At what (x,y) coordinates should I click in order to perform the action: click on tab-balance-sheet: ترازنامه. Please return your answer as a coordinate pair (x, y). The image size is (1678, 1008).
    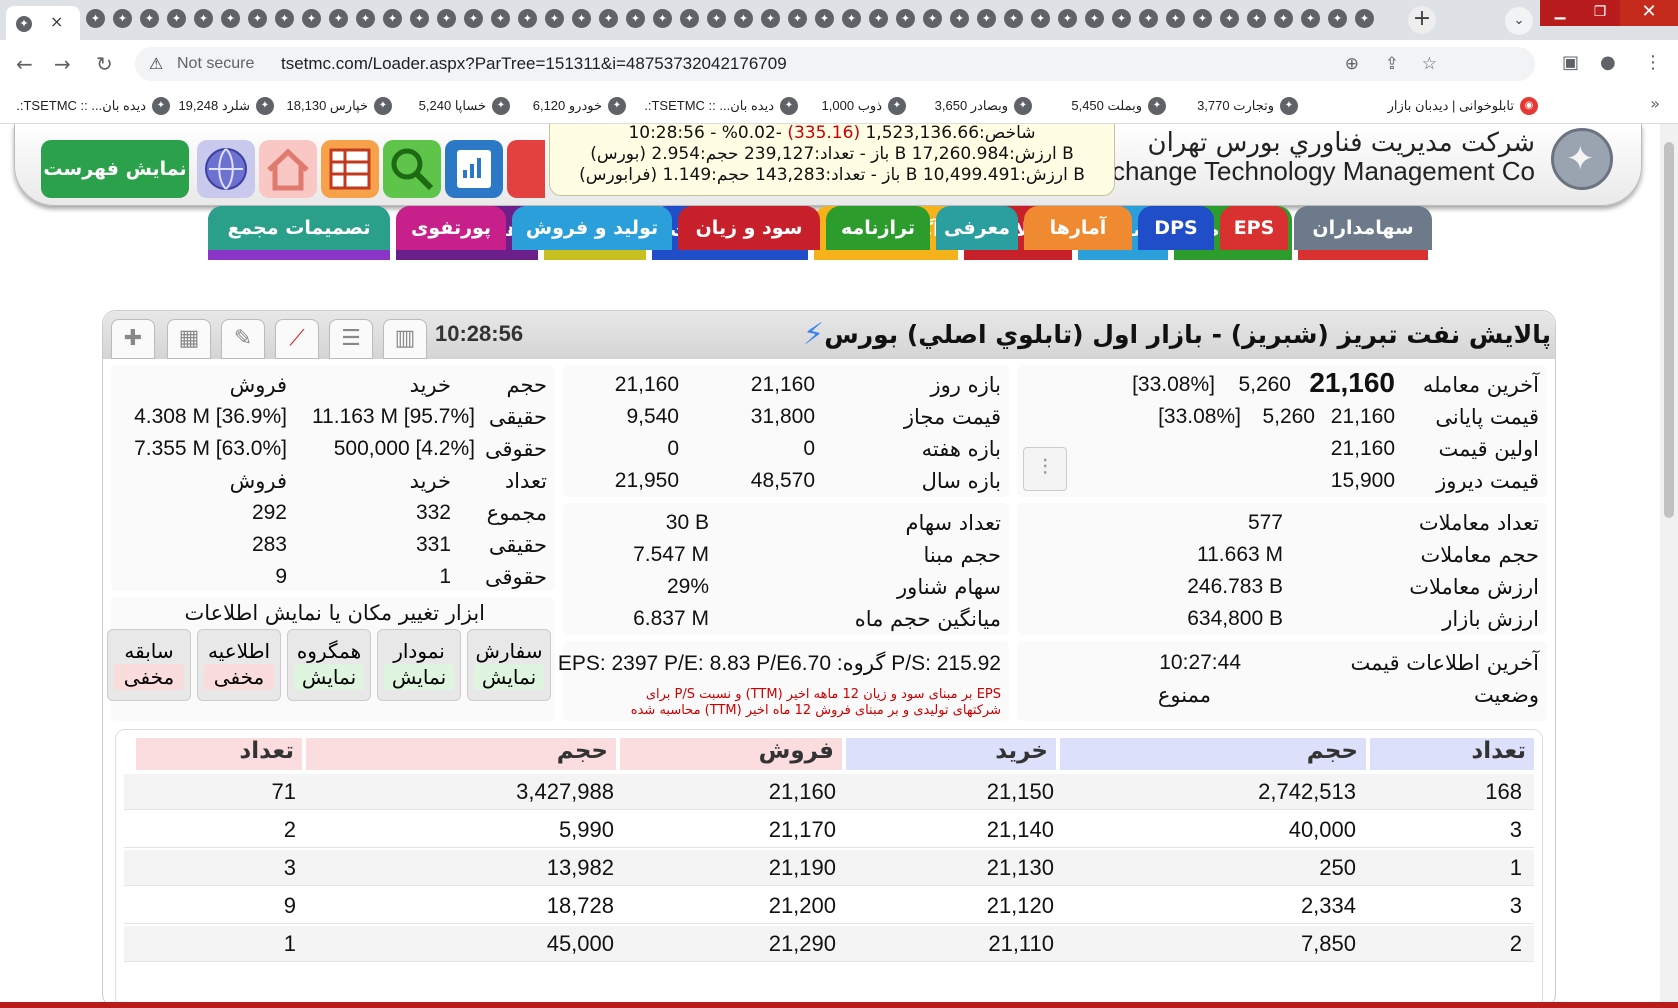
    Looking at the image, I should click on (878, 228).